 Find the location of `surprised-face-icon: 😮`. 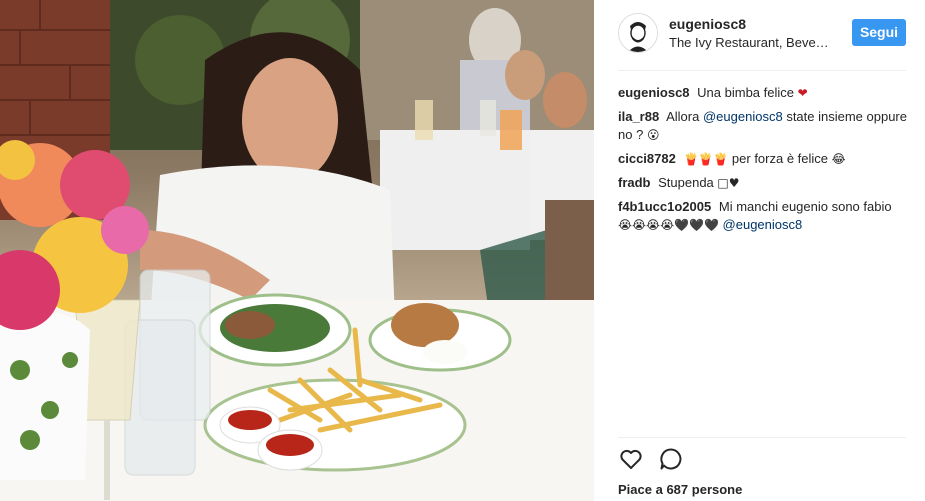

surprised-face-icon: 😮 is located at coordinates (653, 135).